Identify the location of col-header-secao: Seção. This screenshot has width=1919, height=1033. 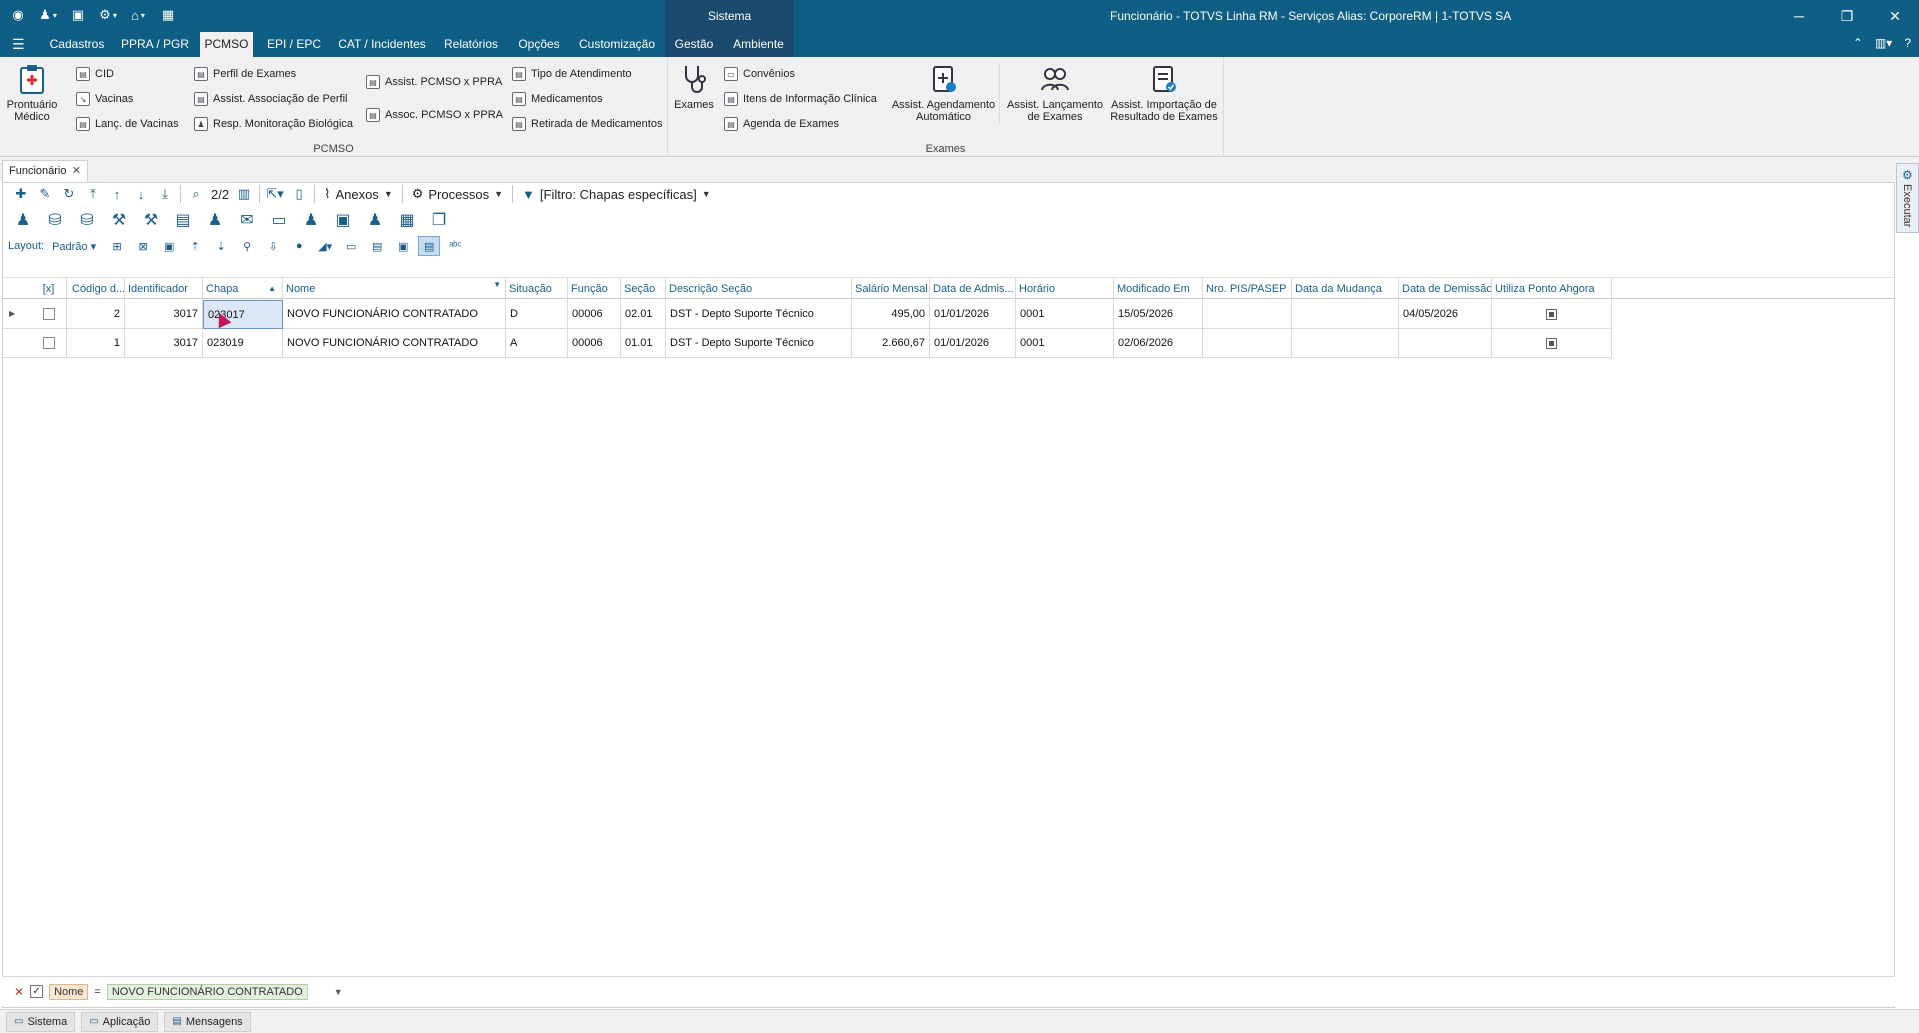
(643, 289).